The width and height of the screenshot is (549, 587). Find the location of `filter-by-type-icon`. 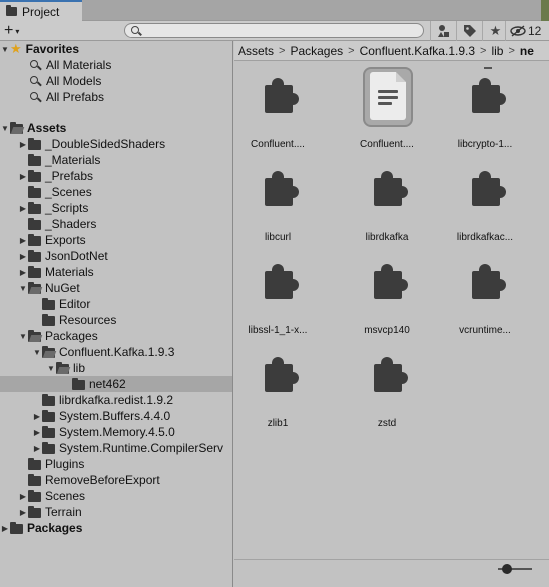

filter-by-type-icon is located at coordinates (443, 31).